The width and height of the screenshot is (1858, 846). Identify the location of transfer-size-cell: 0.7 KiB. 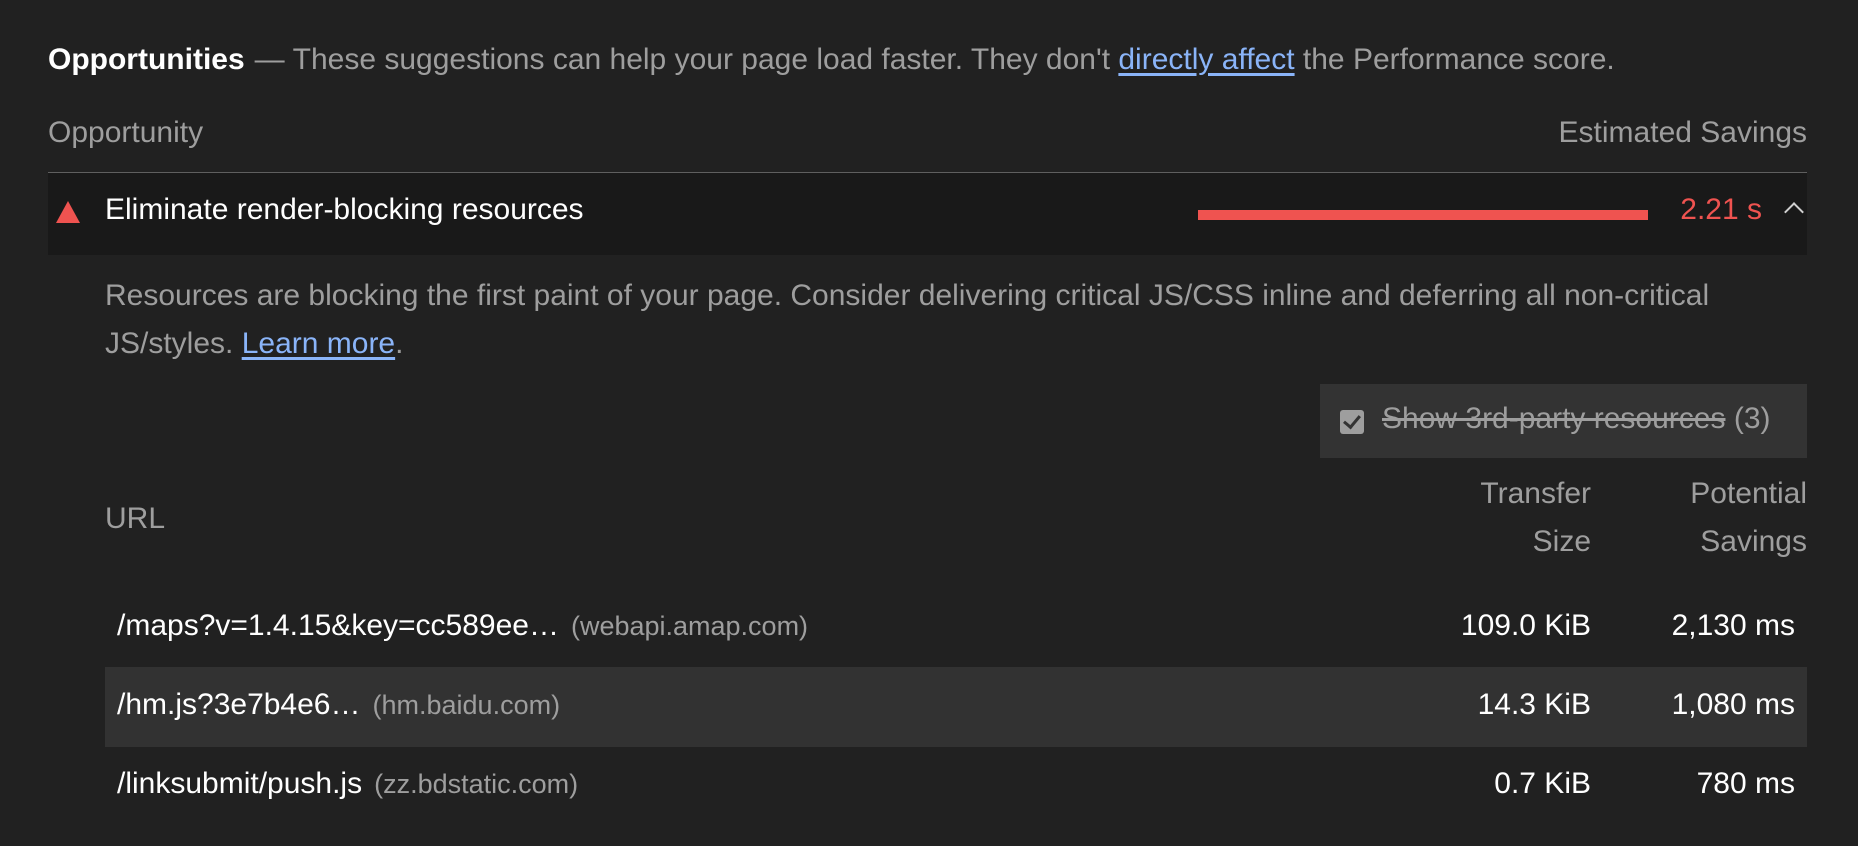
(1542, 783).